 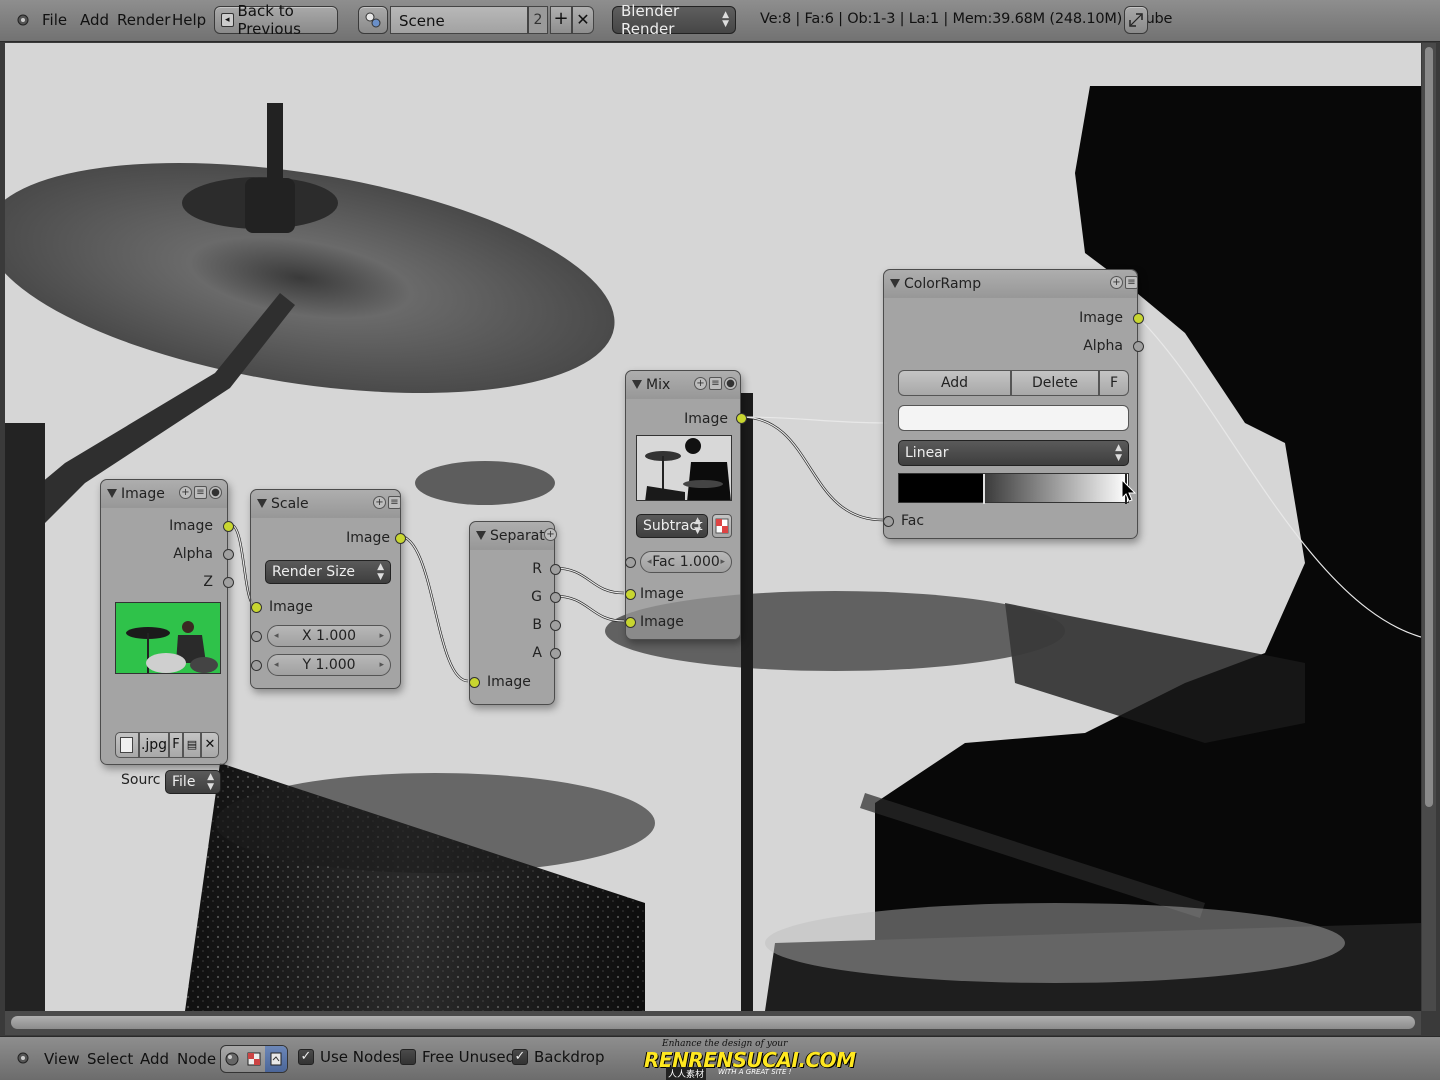 What do you see at coordinates (1055, 383) in the screenshot?
I see `ramp-delete-button: Delete` at bounding box center [1055, 383].